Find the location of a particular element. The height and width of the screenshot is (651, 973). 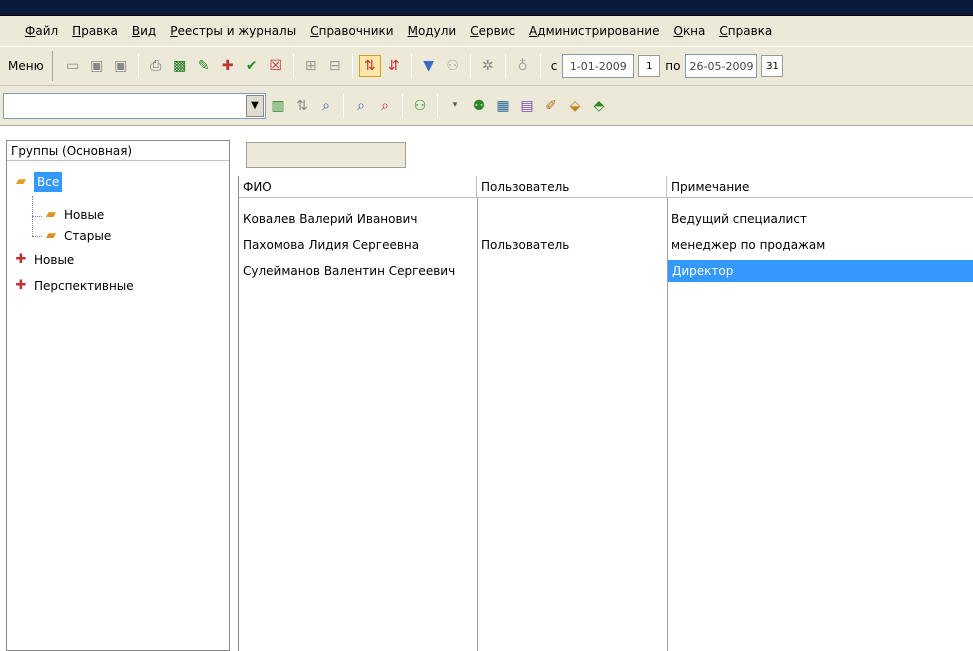

quick-filter-field is located at coordinates (326, 155).